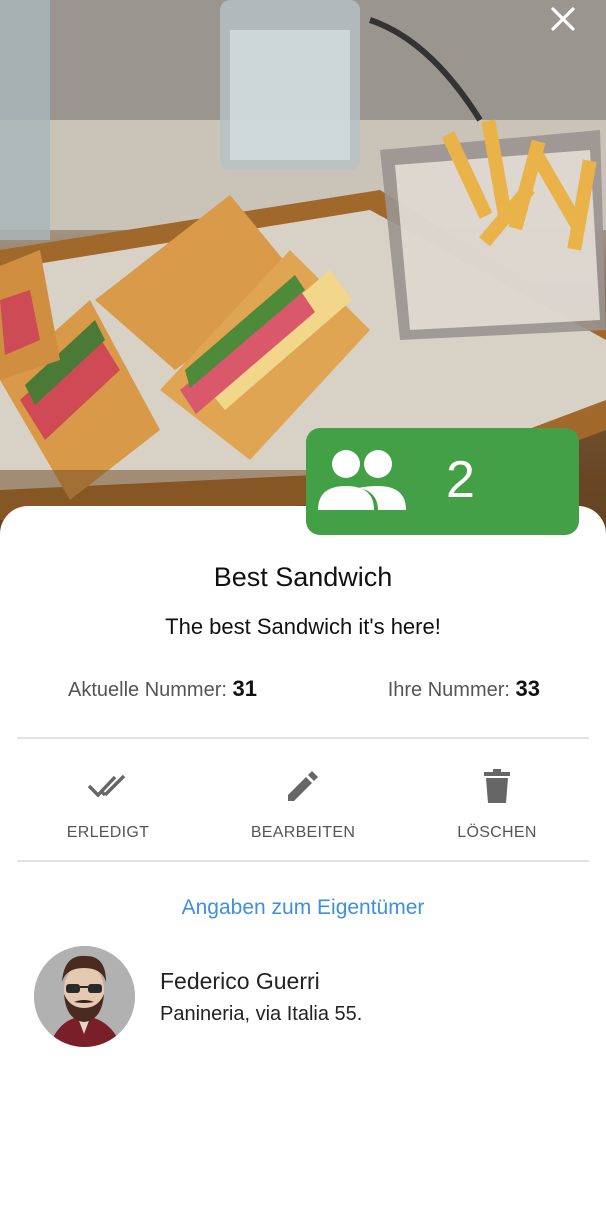 Image resolution: width=606 pixels, height=1210 pixels. I want to click on your-number: Ihre Nummer: 33, so click(464, 689).